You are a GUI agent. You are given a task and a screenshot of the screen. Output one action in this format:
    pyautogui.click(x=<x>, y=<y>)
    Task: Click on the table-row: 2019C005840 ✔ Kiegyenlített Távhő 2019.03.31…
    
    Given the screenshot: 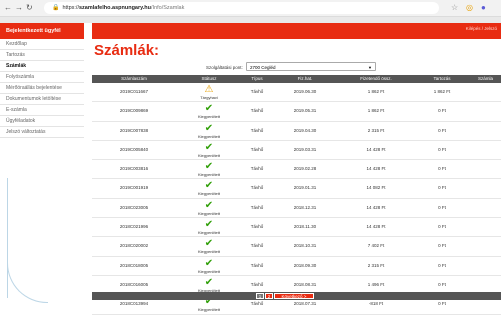 What is the action you would take?
    pyautogui.click(x=296, y=151)
    